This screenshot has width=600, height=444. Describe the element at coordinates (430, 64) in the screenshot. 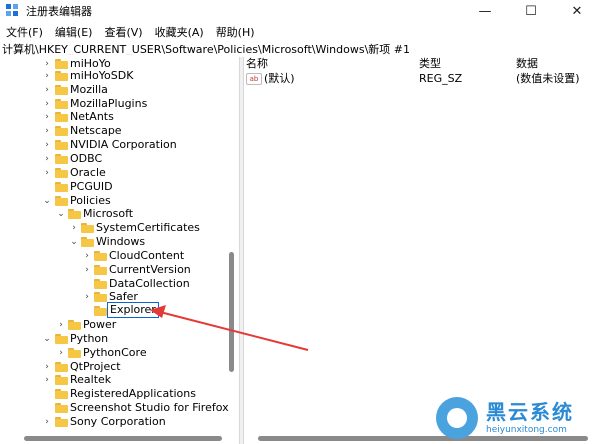

I see `column-header-type: 类型` at that location.